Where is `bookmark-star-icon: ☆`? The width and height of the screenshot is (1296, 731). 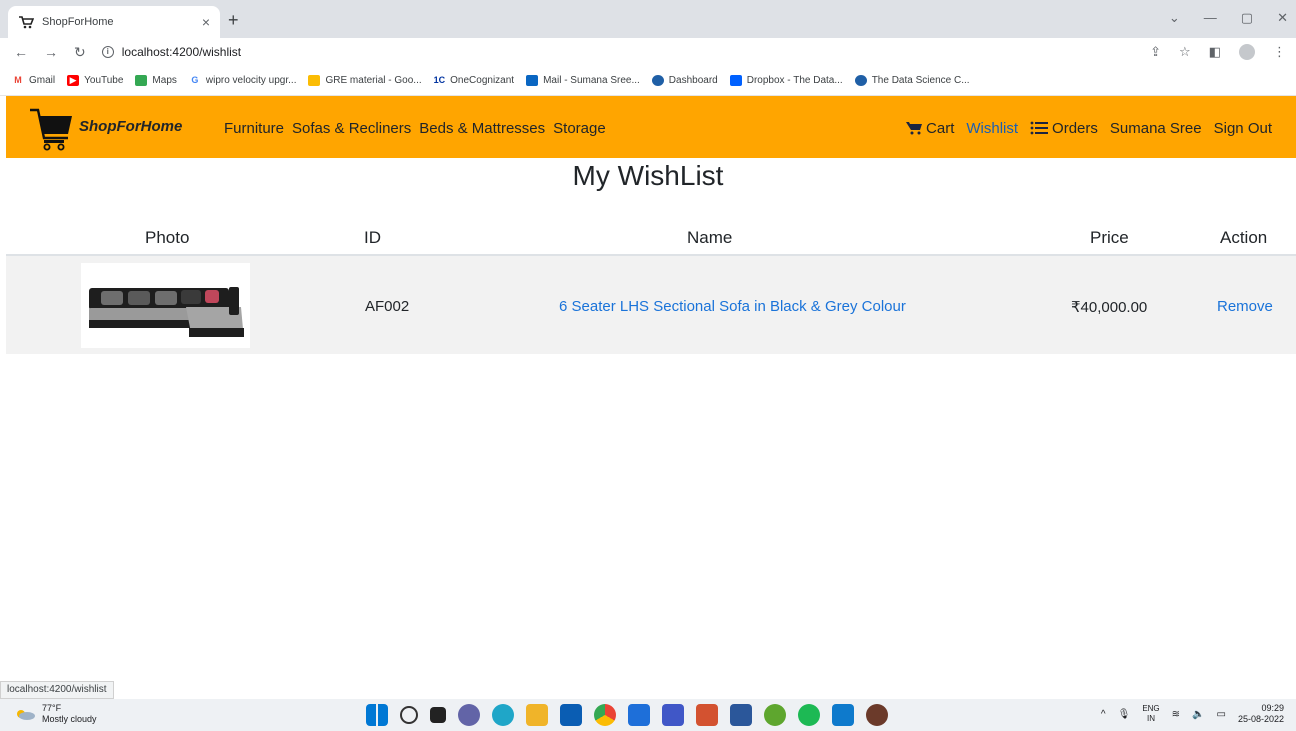 bookmark-star-icon: ☆ is located at coordinates (1185, 52).